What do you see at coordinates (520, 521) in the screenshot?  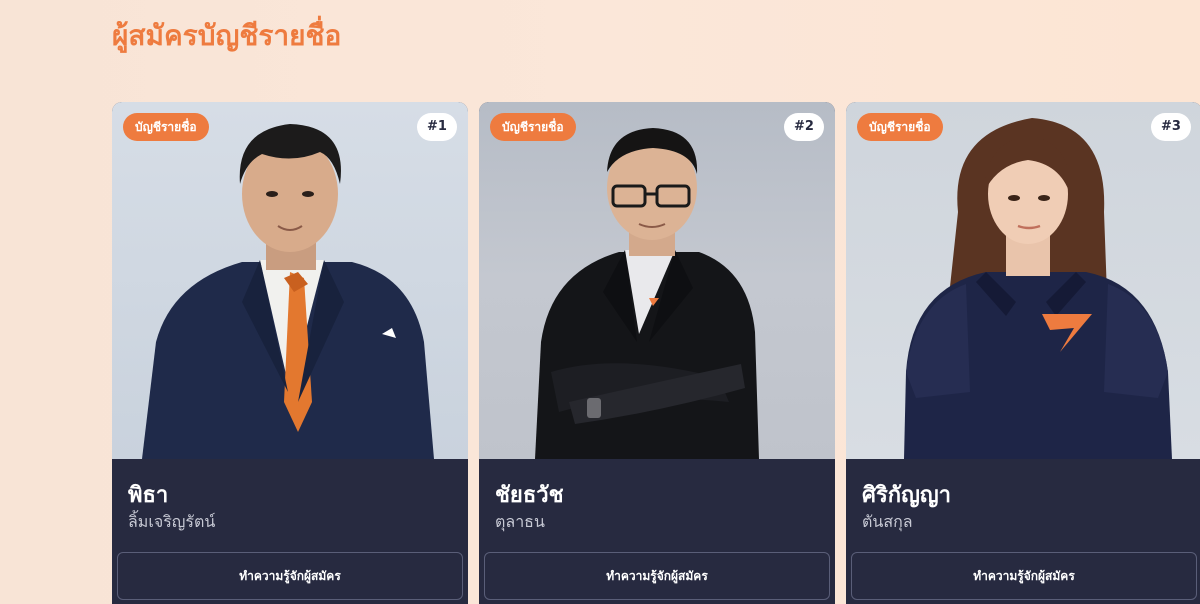 I see `candidate-last-name: ตุลาธน` at bounding box center [520, 521].